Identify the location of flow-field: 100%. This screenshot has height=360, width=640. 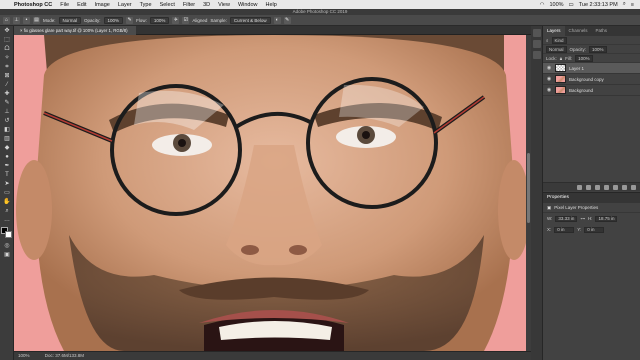
(159, 20).